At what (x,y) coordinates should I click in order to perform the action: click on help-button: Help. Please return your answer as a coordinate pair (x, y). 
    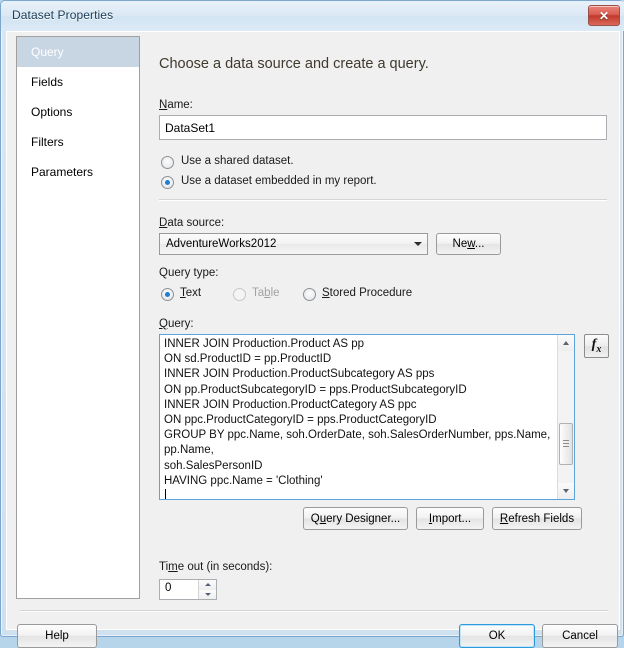
    Looking at the image, I should click on (57, 636).